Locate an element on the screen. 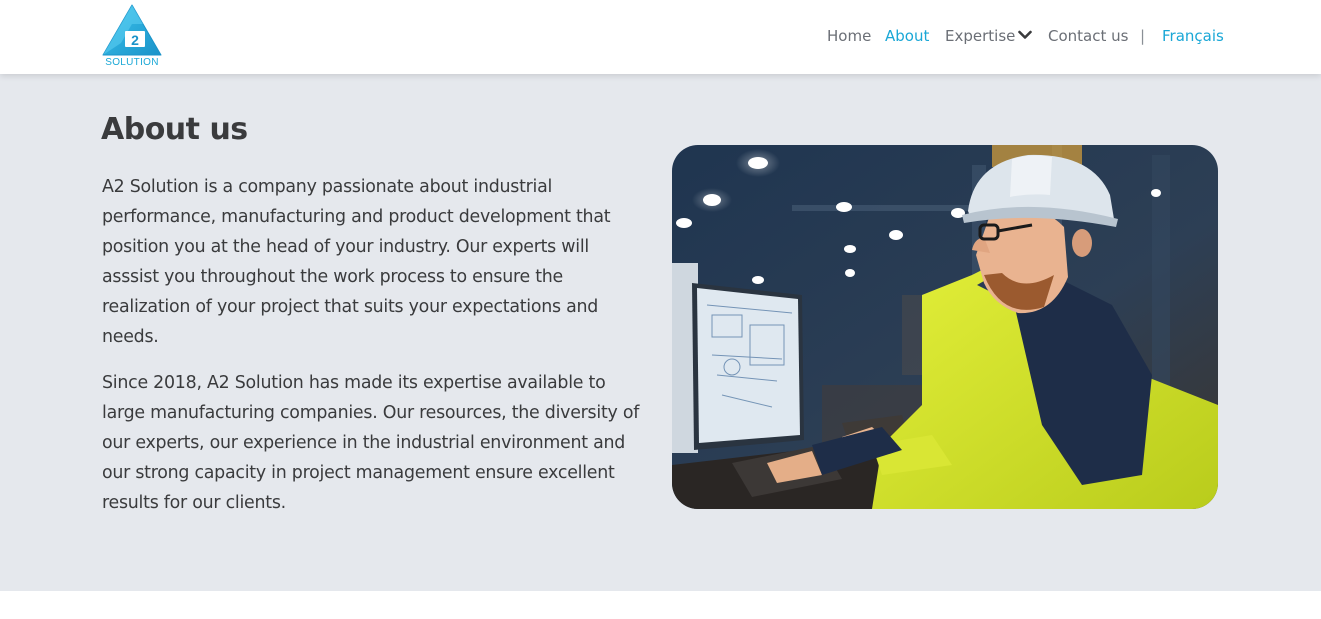 This screenshot has width=1321, height=619. nav-contact: Contact us is located at coordinates (1088, 36).